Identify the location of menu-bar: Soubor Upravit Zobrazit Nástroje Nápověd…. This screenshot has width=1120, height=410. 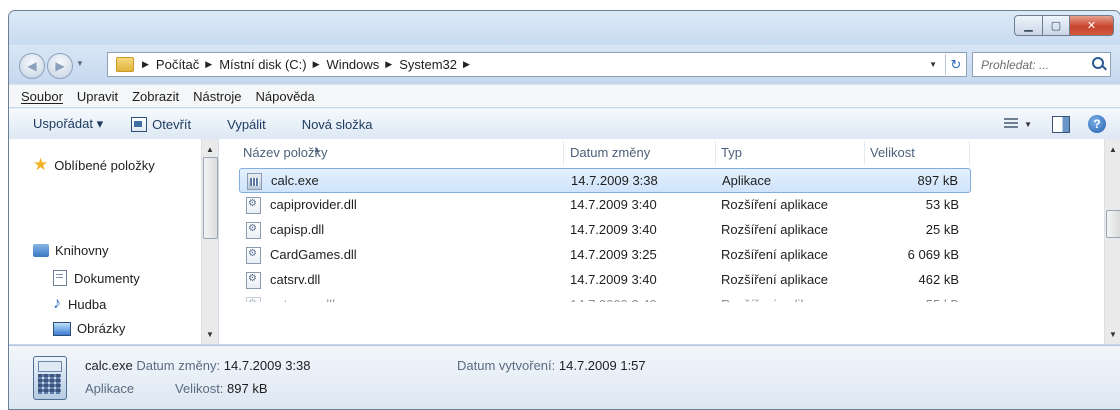
(564, 95).